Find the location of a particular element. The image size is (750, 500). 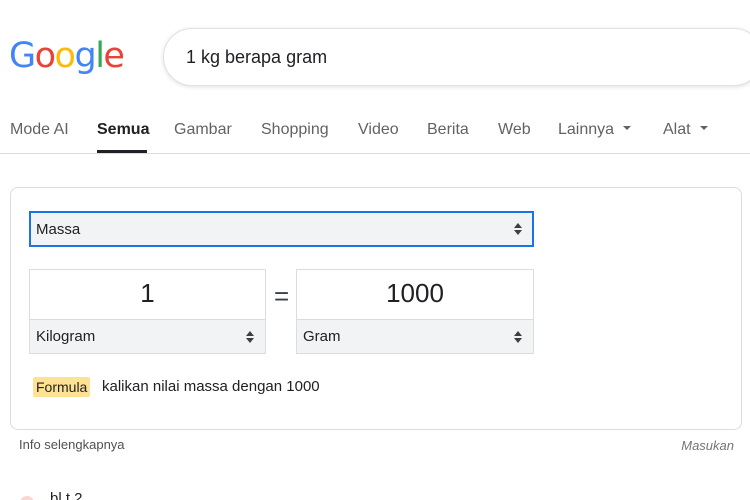

measure-category-value: Massa is located at coordinates (58, 229).